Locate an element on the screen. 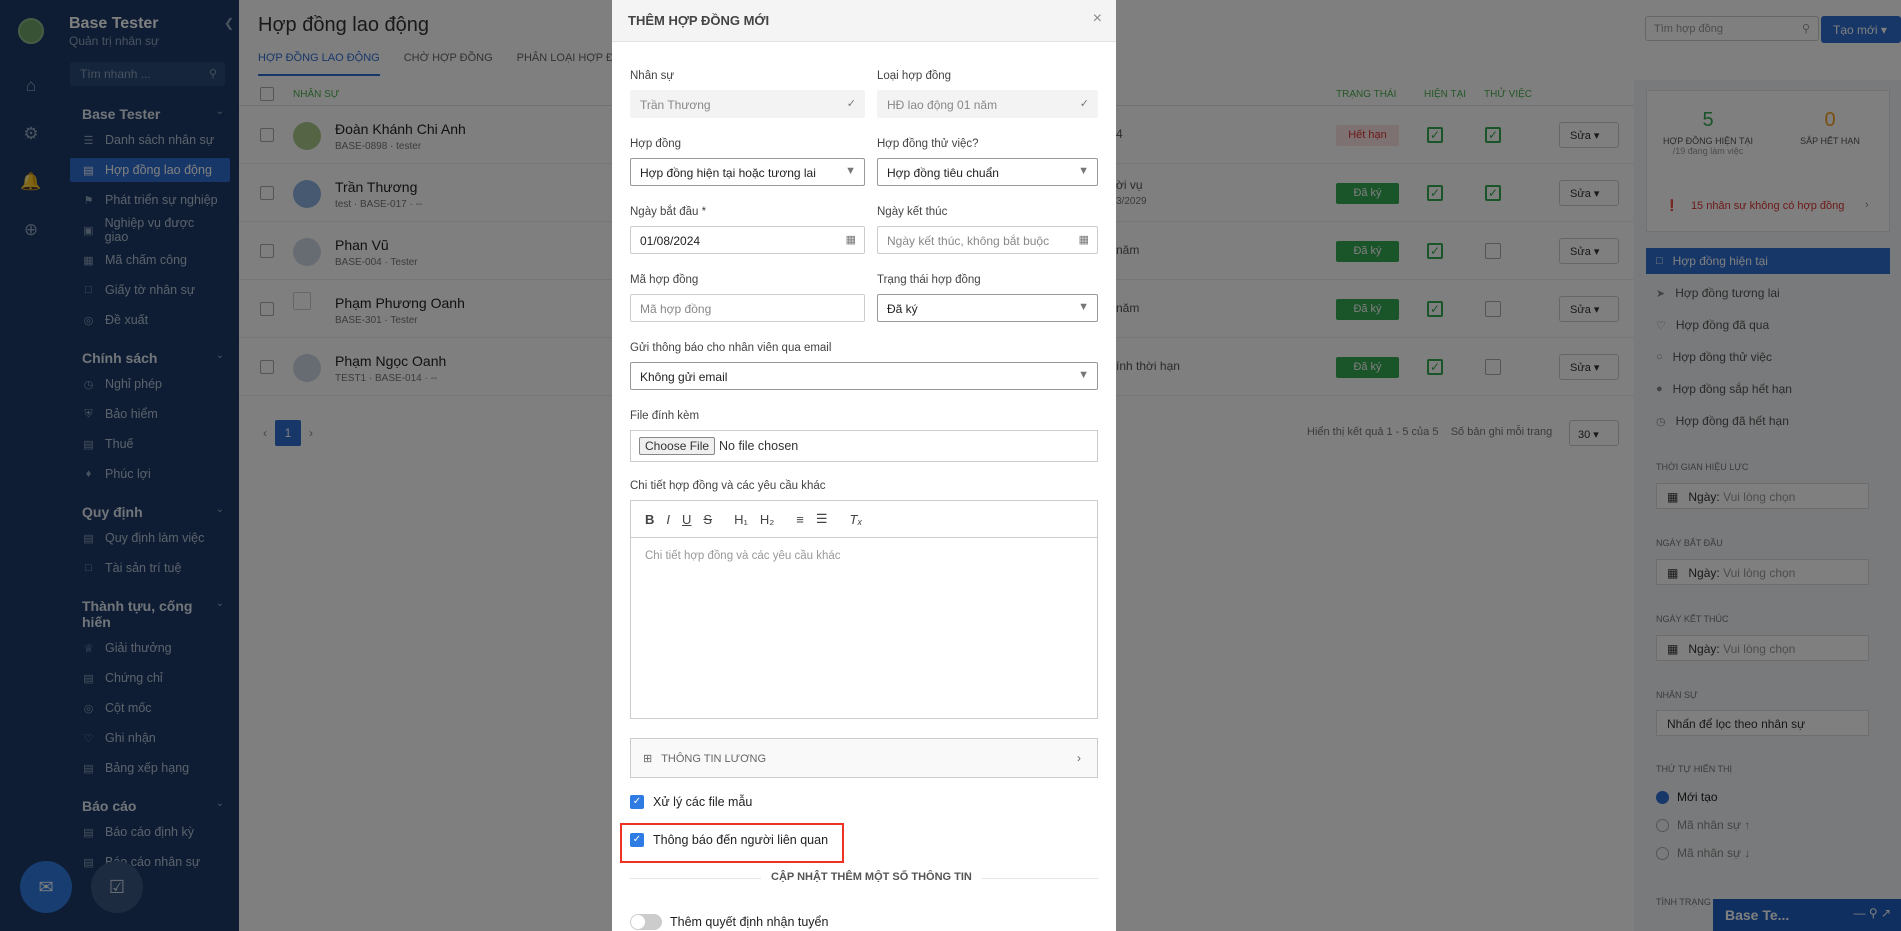  modal-header: THÊM HỢP ĐỒNG MỚI × is located at coordinates (864, 21).